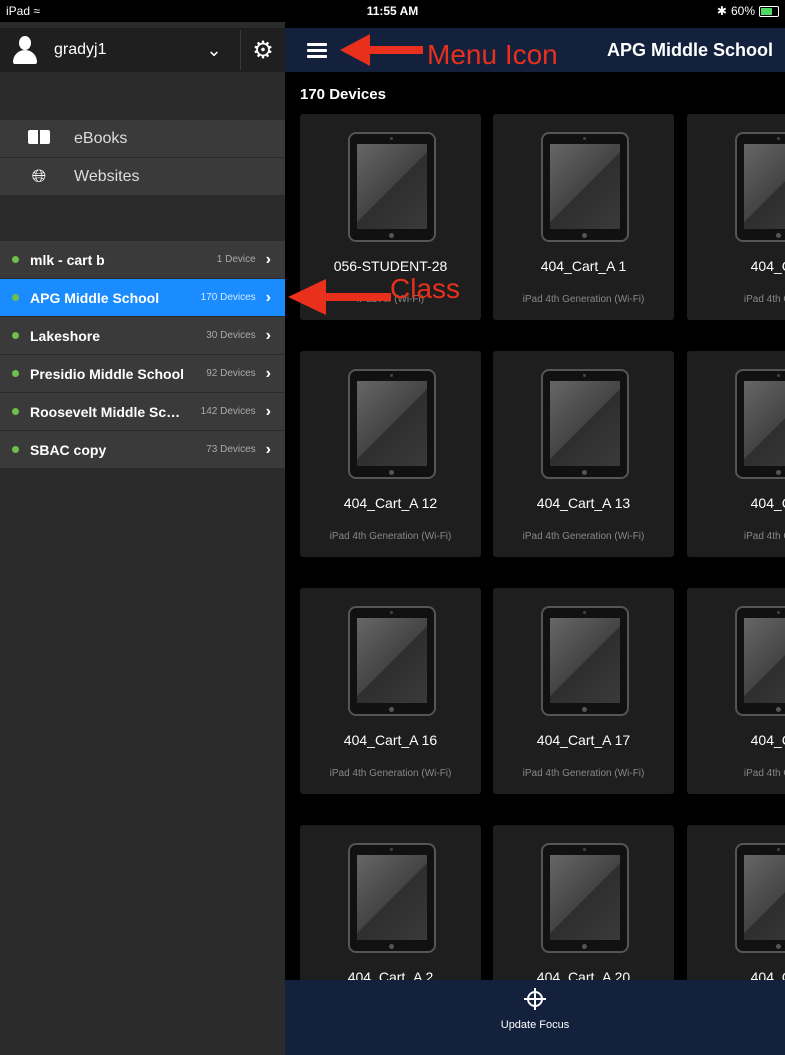  I want to click on user-header: gradyj1 ⌄ ⚙, so click(142, 50).